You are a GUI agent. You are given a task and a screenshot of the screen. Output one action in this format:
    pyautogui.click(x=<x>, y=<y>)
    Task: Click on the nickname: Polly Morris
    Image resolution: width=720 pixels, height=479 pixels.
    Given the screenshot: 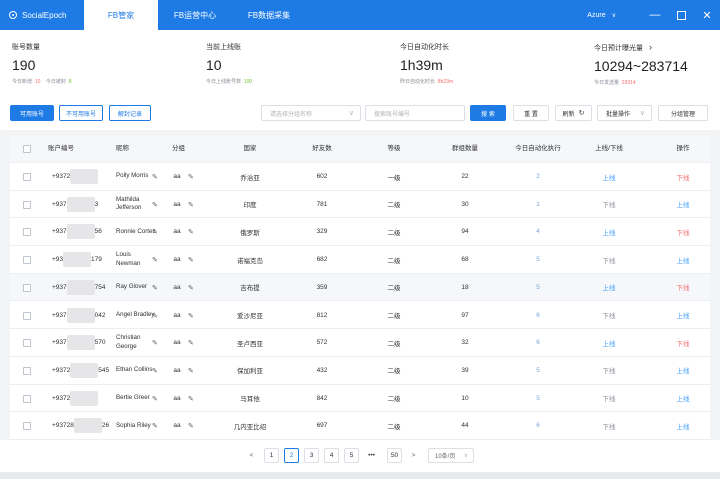 What is the action you would take?
    pyautogui.click(x=132, y=176)
    